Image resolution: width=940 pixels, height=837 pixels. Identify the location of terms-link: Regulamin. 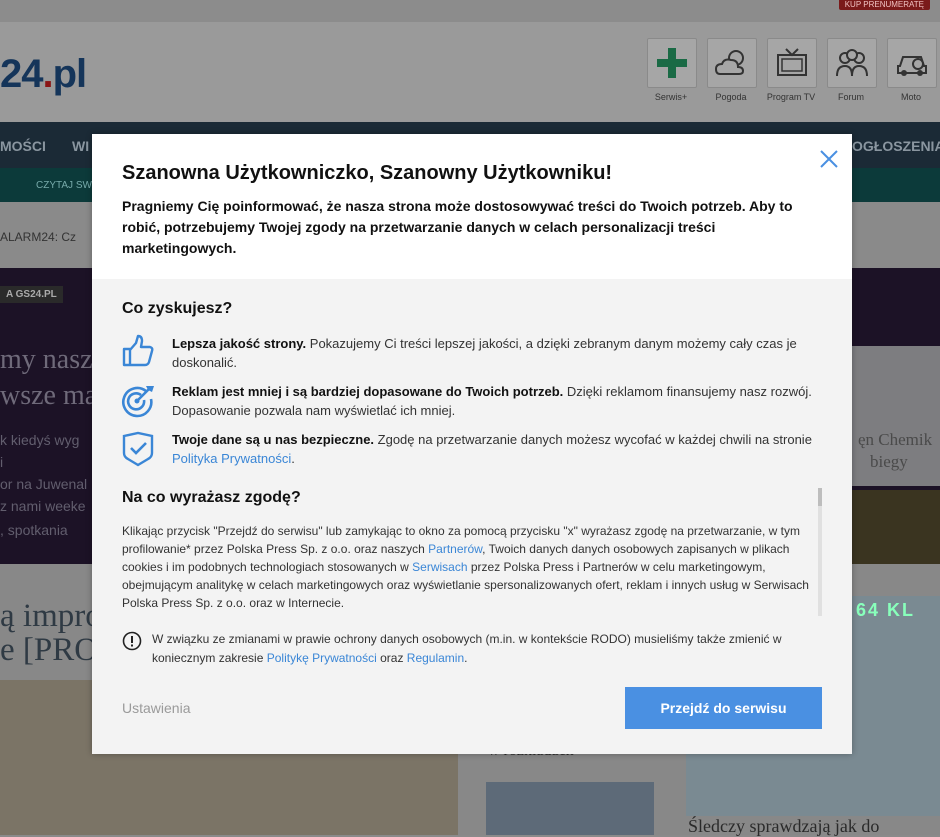
(435, 658).